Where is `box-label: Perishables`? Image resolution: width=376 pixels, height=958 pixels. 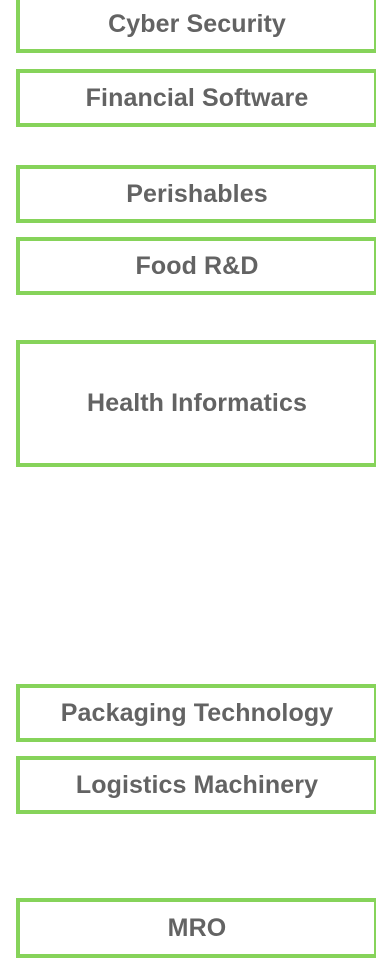
box-label: Perishables is located at coordinates (197, 193).